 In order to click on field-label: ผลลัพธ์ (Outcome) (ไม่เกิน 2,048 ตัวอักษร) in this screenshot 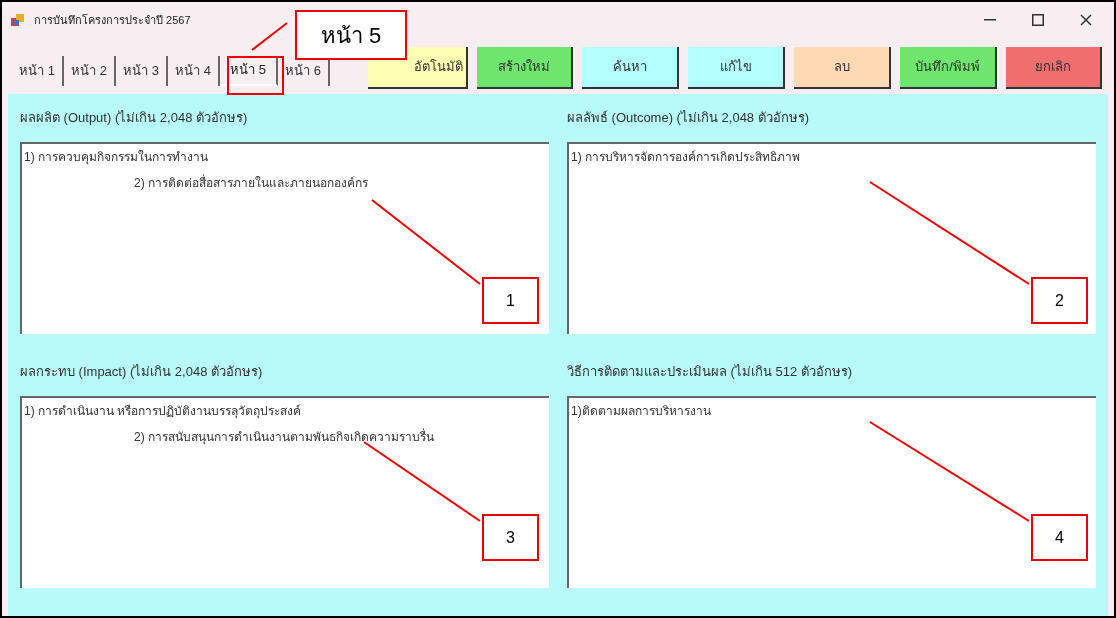, I will do `click(689, 118)`.